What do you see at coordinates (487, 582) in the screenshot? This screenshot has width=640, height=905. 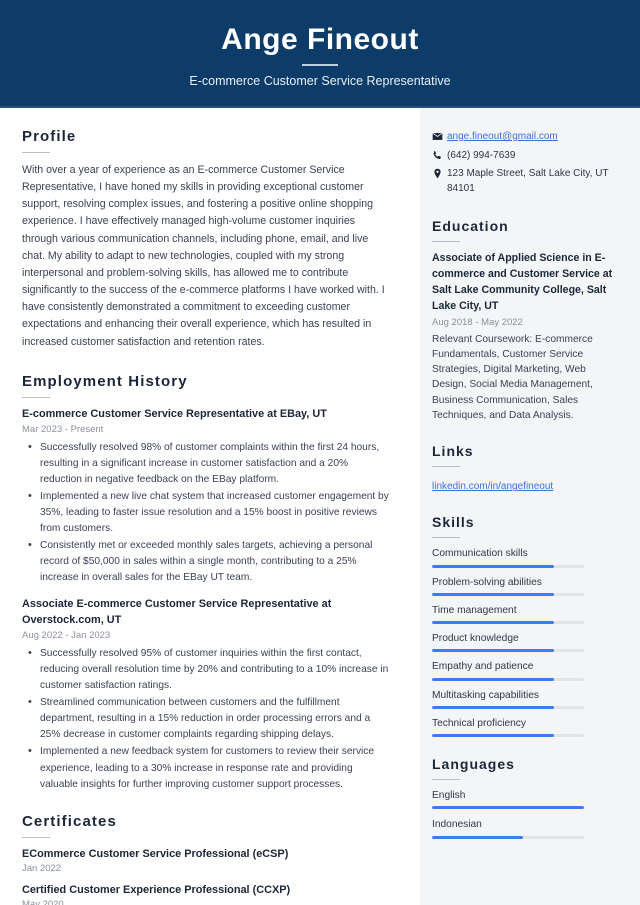 I see `skill-name: Problem-solving abilities` at bounding box center [487, 582].